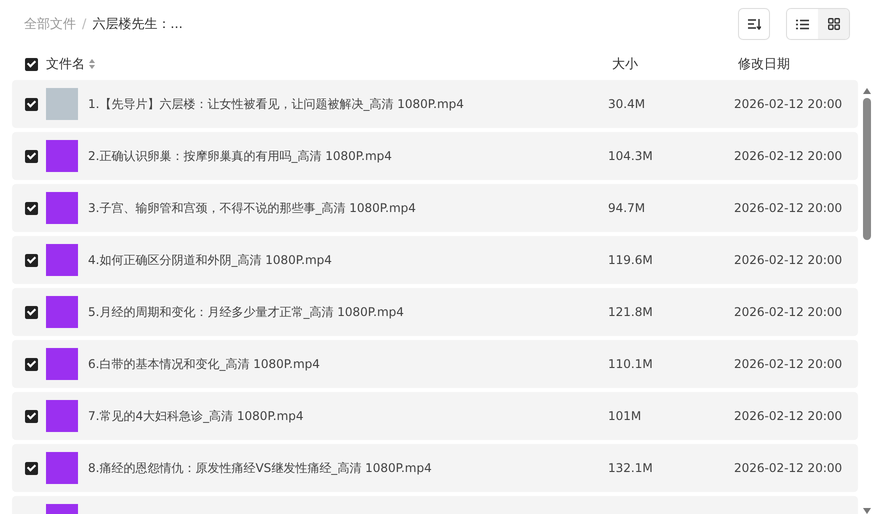 This screenshot has height=514, width=874. What do you see at coordinates (435, 416) in the screenshot?
I see `file-row: 7.常见的4大妇科急诊_高清 1080P.mp4 101M 2026-02-12 20:00` at bounding box center [435, 416].